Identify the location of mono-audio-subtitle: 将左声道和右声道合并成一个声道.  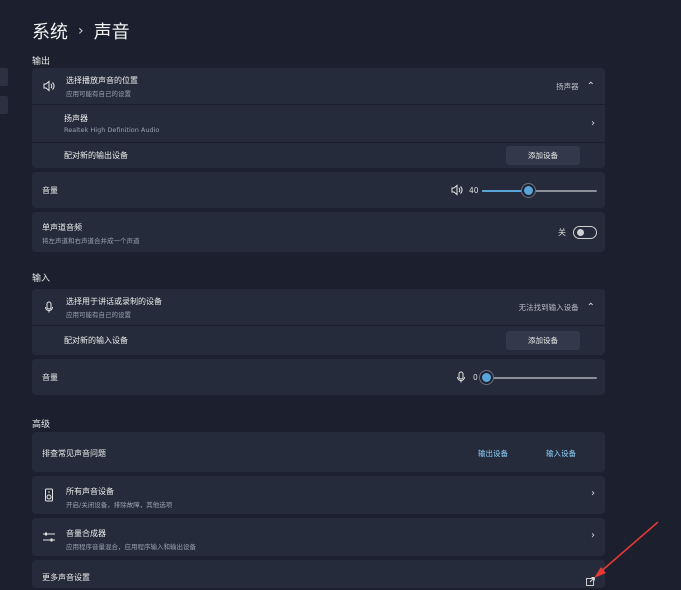
(91, 241).